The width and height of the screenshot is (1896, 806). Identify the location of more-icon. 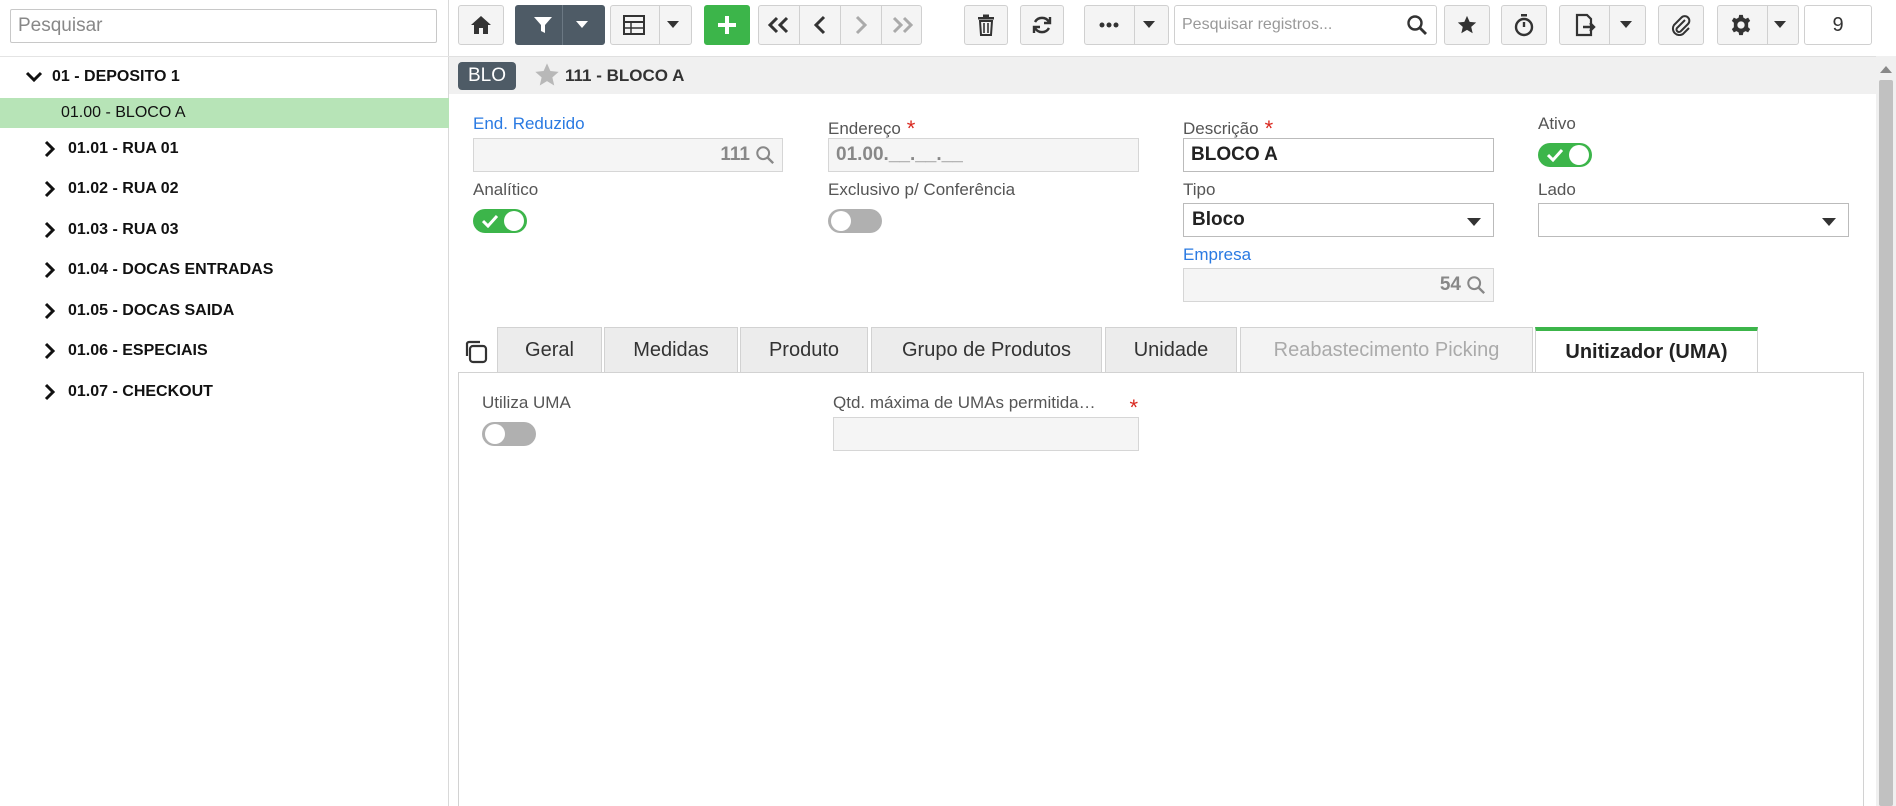
(1108, 25).